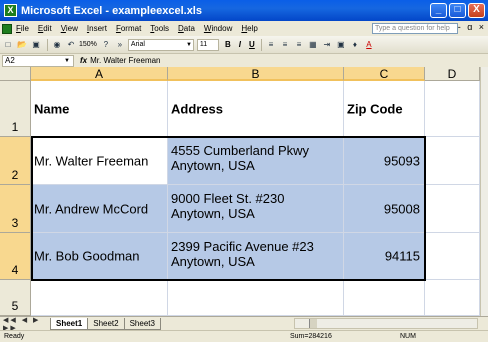  I want to click on font-size-select: 11, so click(207, 44).